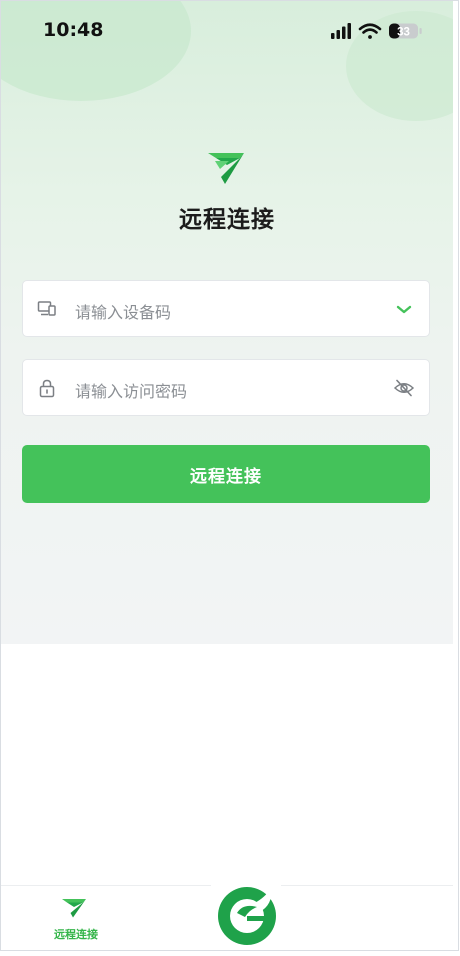 The width and height of the screenshot is (460, 956). What do you see at coordinates (227, 220) in the screenshot?
I see `page-title: 远程连接` at bounding box center [227, 220].